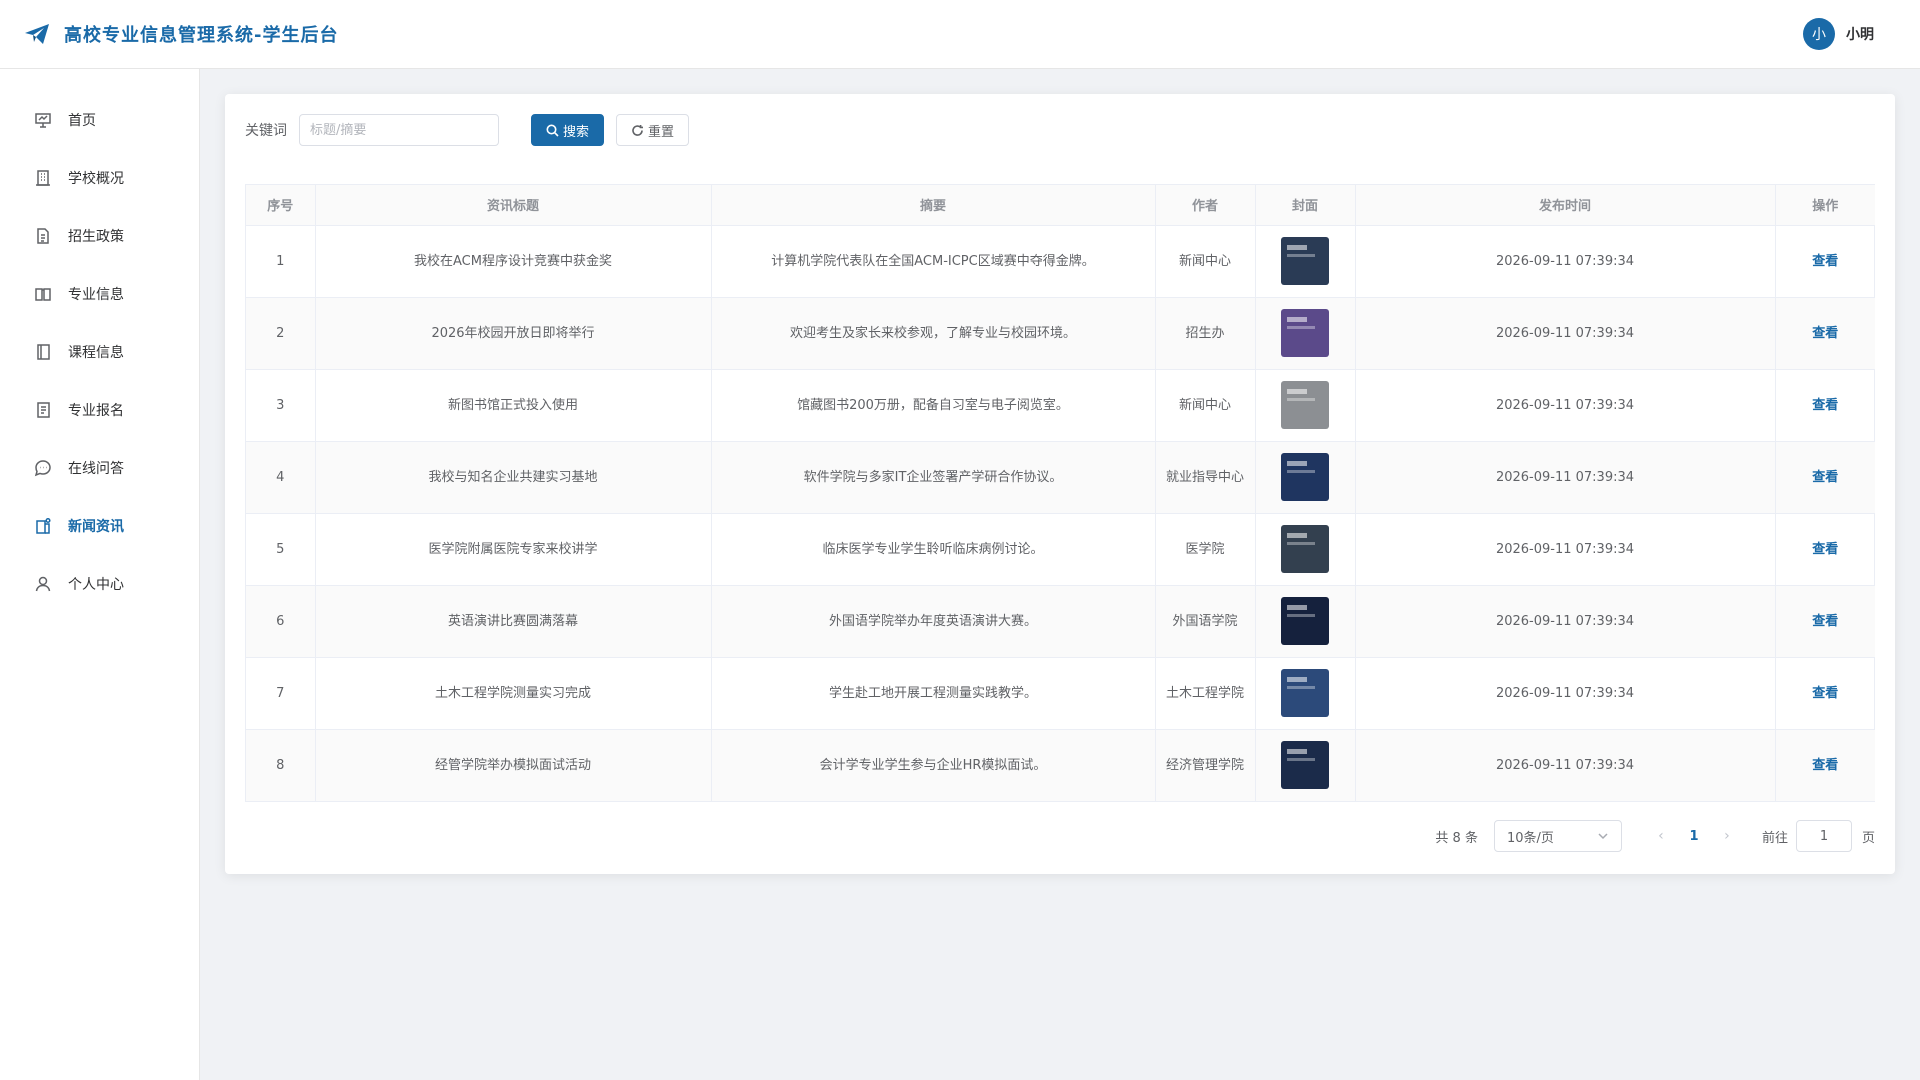  I want to click on sidebar-item-label: 在线问答, so click(96, 469).